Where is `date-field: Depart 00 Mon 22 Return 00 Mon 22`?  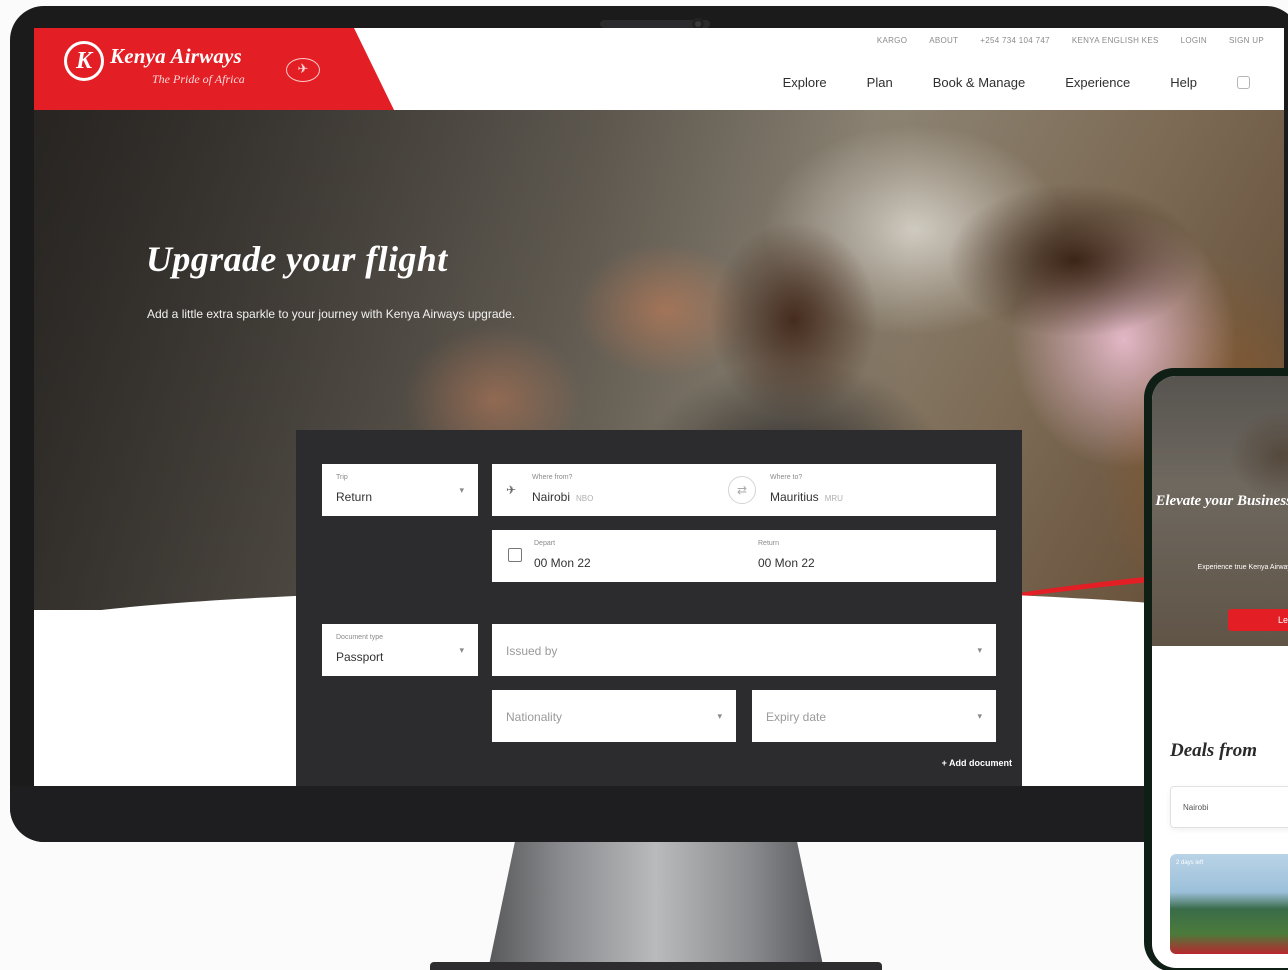 date-field: Depart 00 Mon 22 Return 00 Mon 22 is located at coordinates (744, 556).